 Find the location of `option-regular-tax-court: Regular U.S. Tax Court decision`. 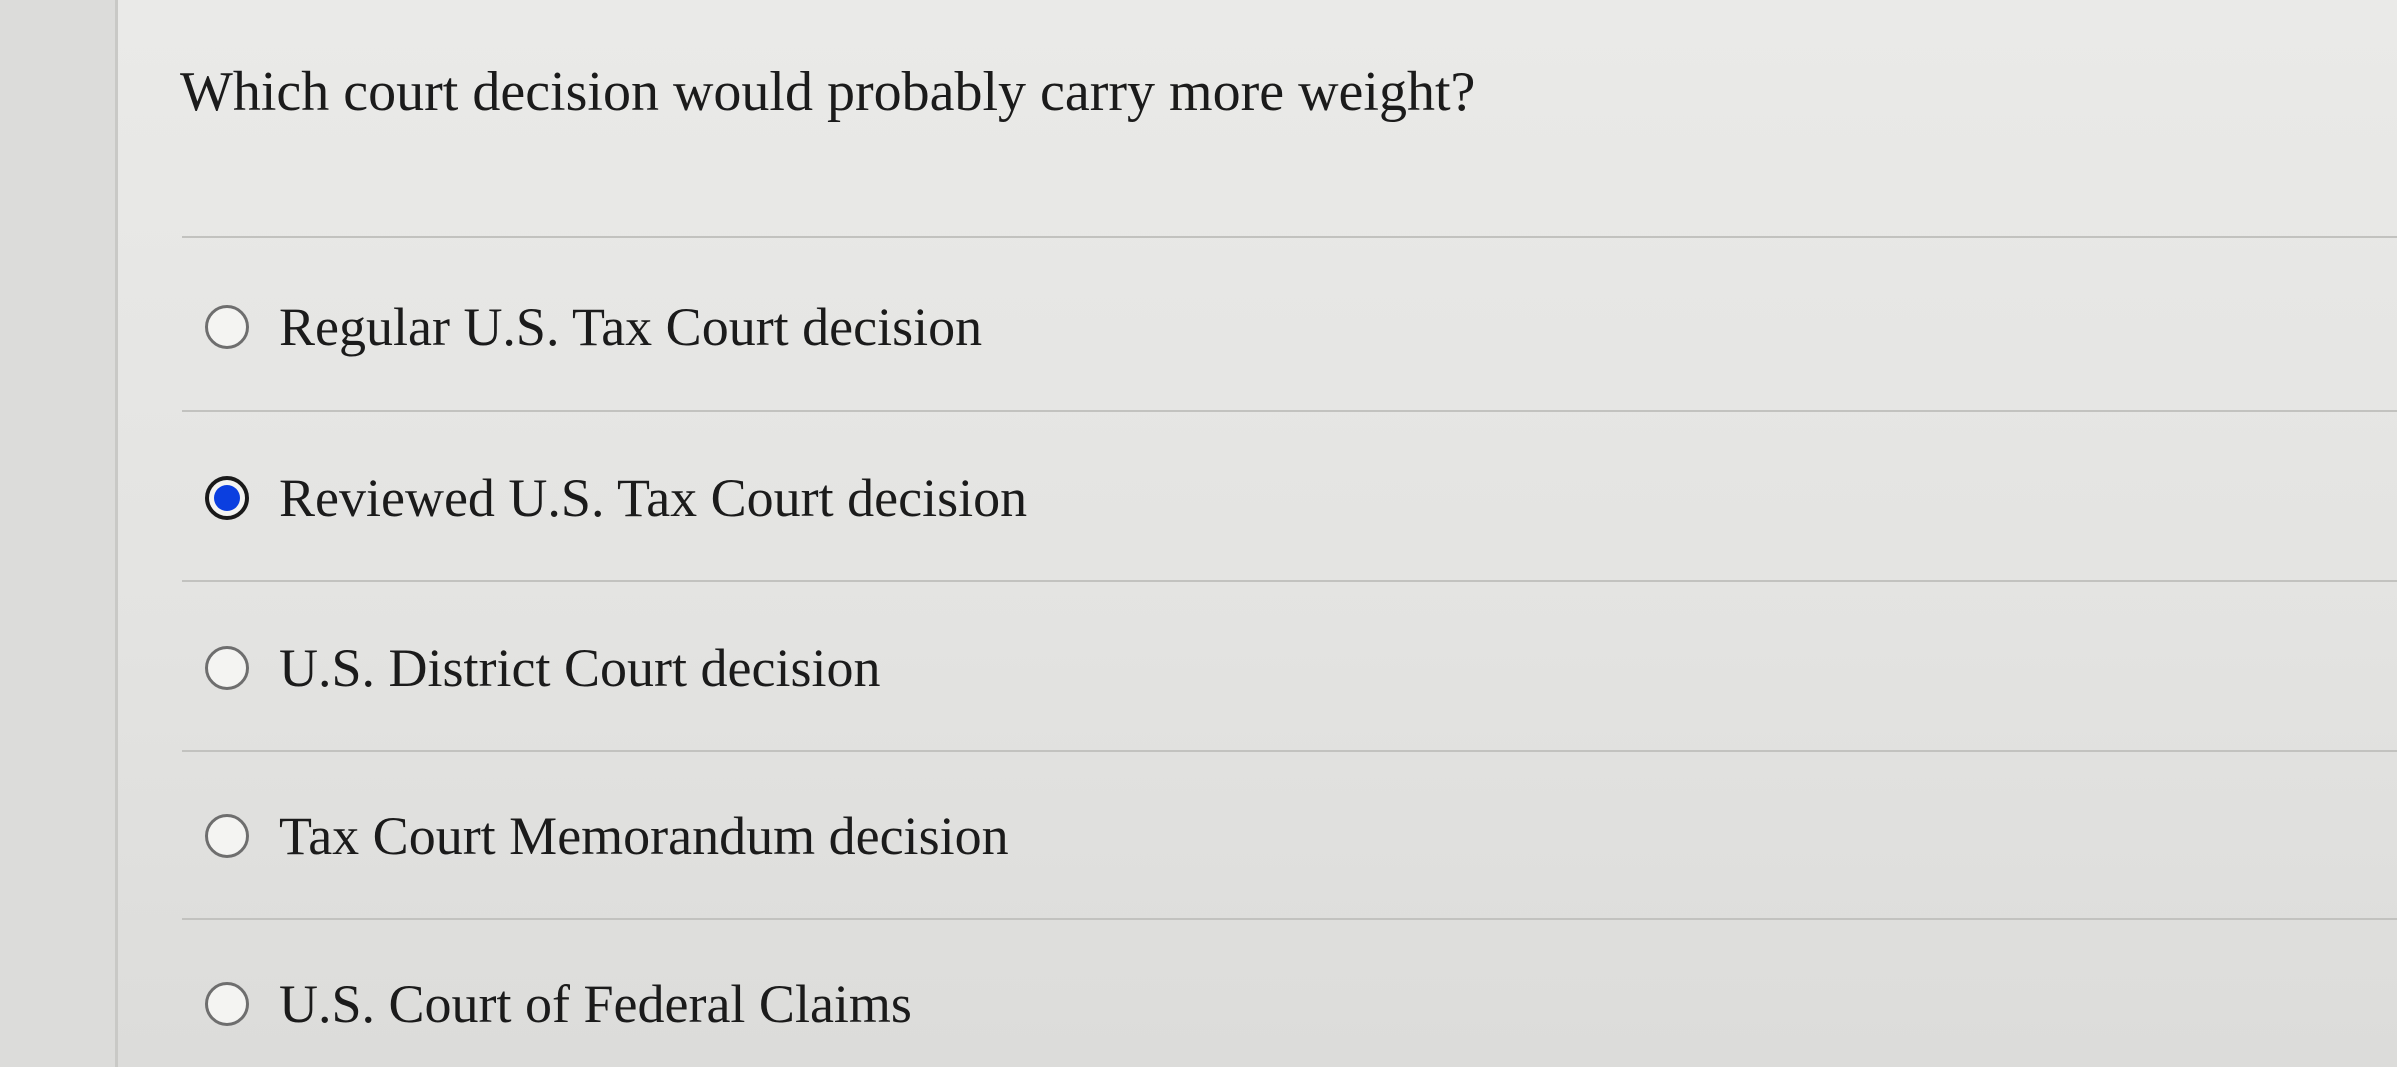

option-regular-tax-court: Regular U.S. Tax Court decision is located at coordinates (593, 327).